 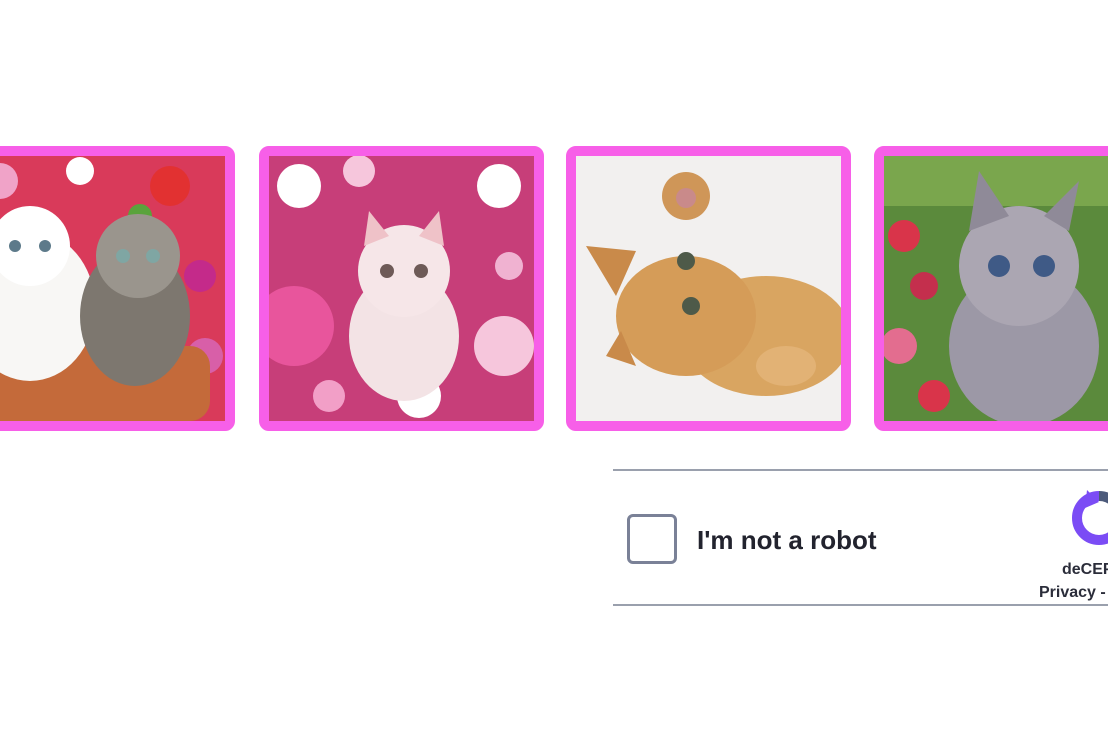 I want to click on privacy-link: Privacy, so click(x=1067, y=592).